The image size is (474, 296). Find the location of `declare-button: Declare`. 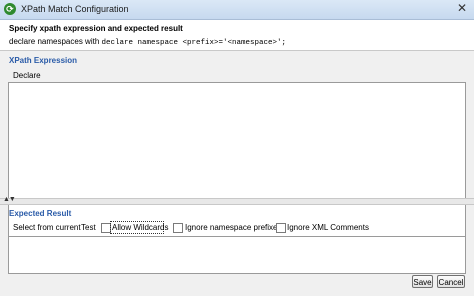

declare-button: Declare is located at coordinates (27, 75).